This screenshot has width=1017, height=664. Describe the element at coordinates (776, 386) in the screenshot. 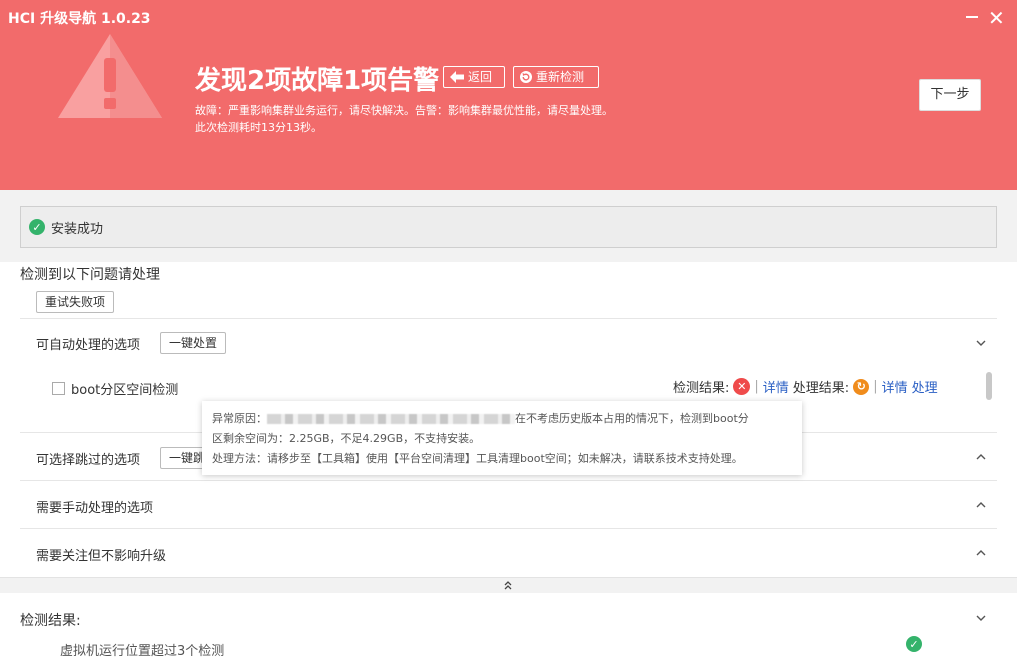

I see `check-detail-link: 详情` at that location.